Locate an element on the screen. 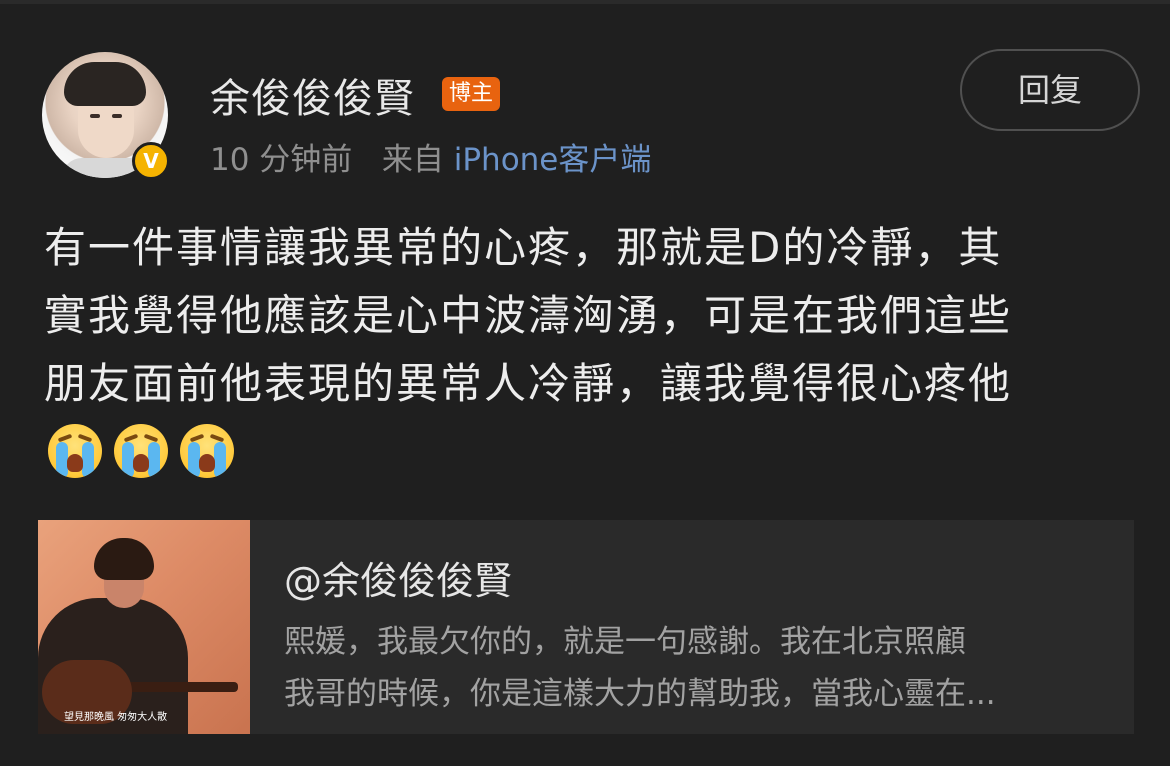 This screenshot has width=1170, height=766. post-line: 實我覺得他應該是心中波濤洶湧，可是在我們這些 is located at coordinates (528, 315).